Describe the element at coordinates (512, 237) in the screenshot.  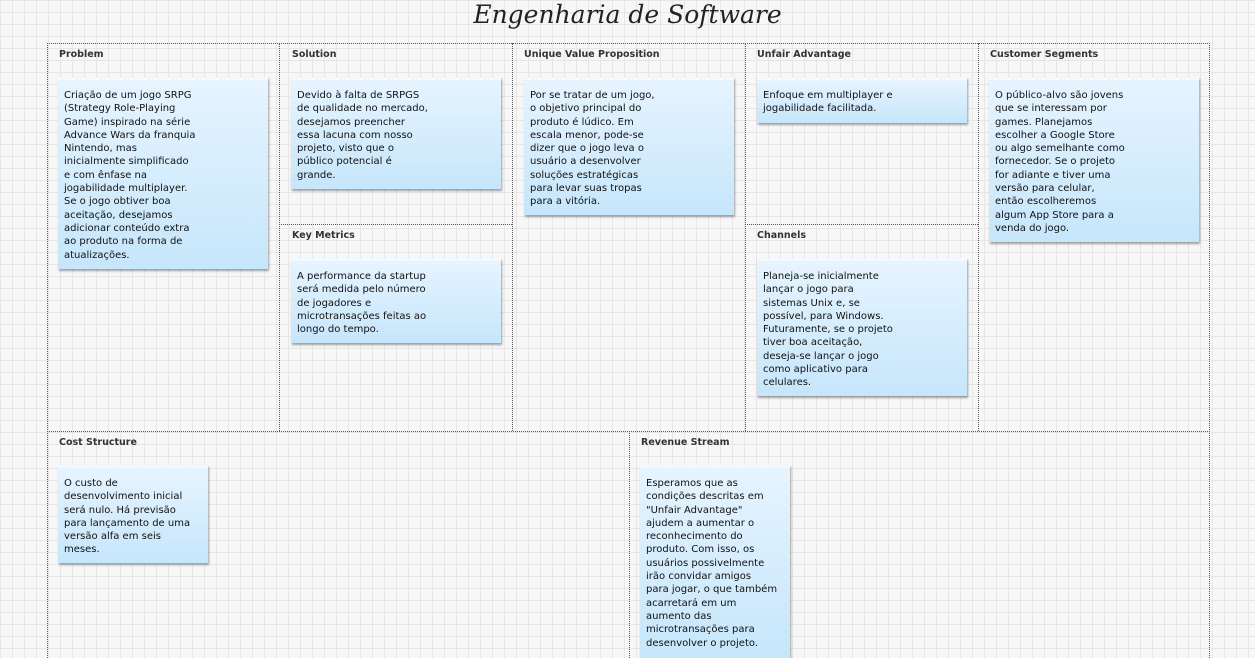
I see `divider-solution-uvp` at that location.